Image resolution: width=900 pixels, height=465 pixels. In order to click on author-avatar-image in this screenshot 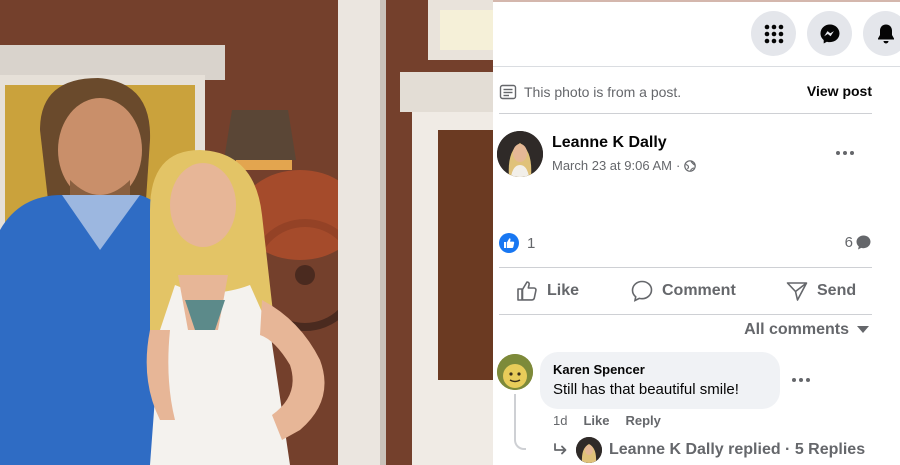, I will do `click(520, 154)`.